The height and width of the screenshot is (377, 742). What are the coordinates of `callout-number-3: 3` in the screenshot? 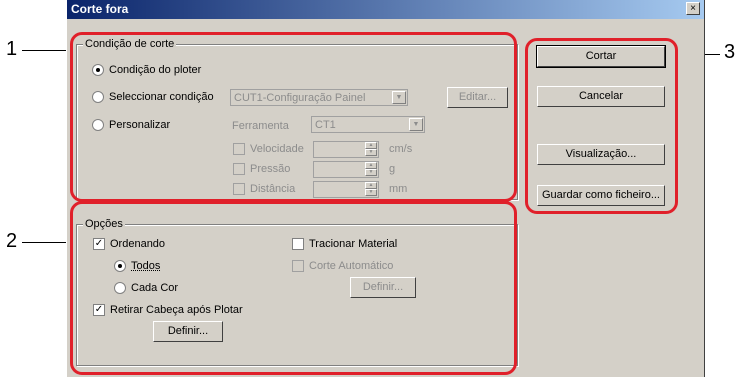 It's located at (730, 52).